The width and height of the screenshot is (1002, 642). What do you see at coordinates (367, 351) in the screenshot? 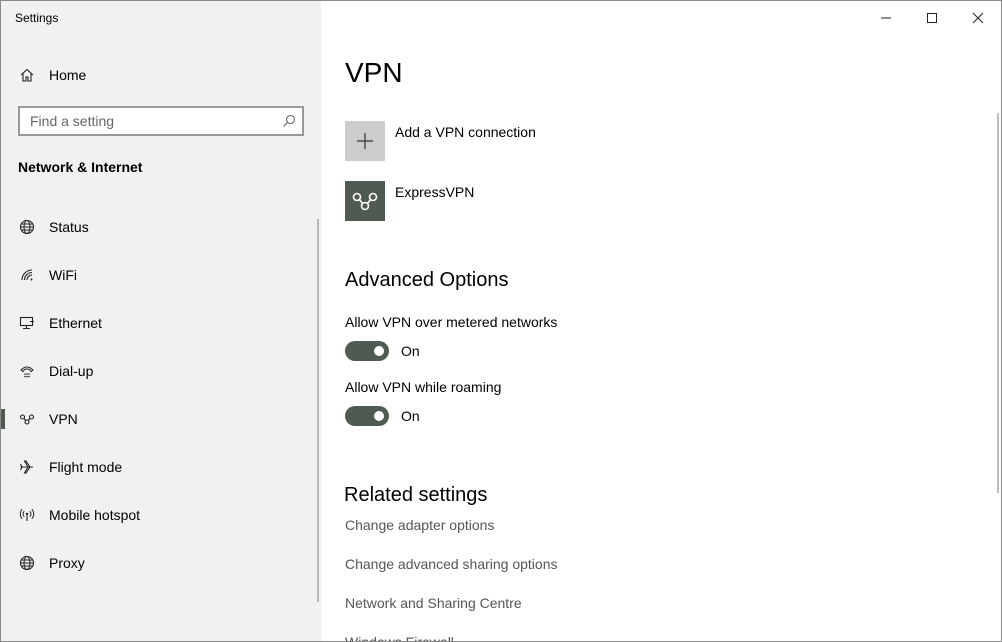
I see `metered-networks-toggle` at bounding box center [367, 351].